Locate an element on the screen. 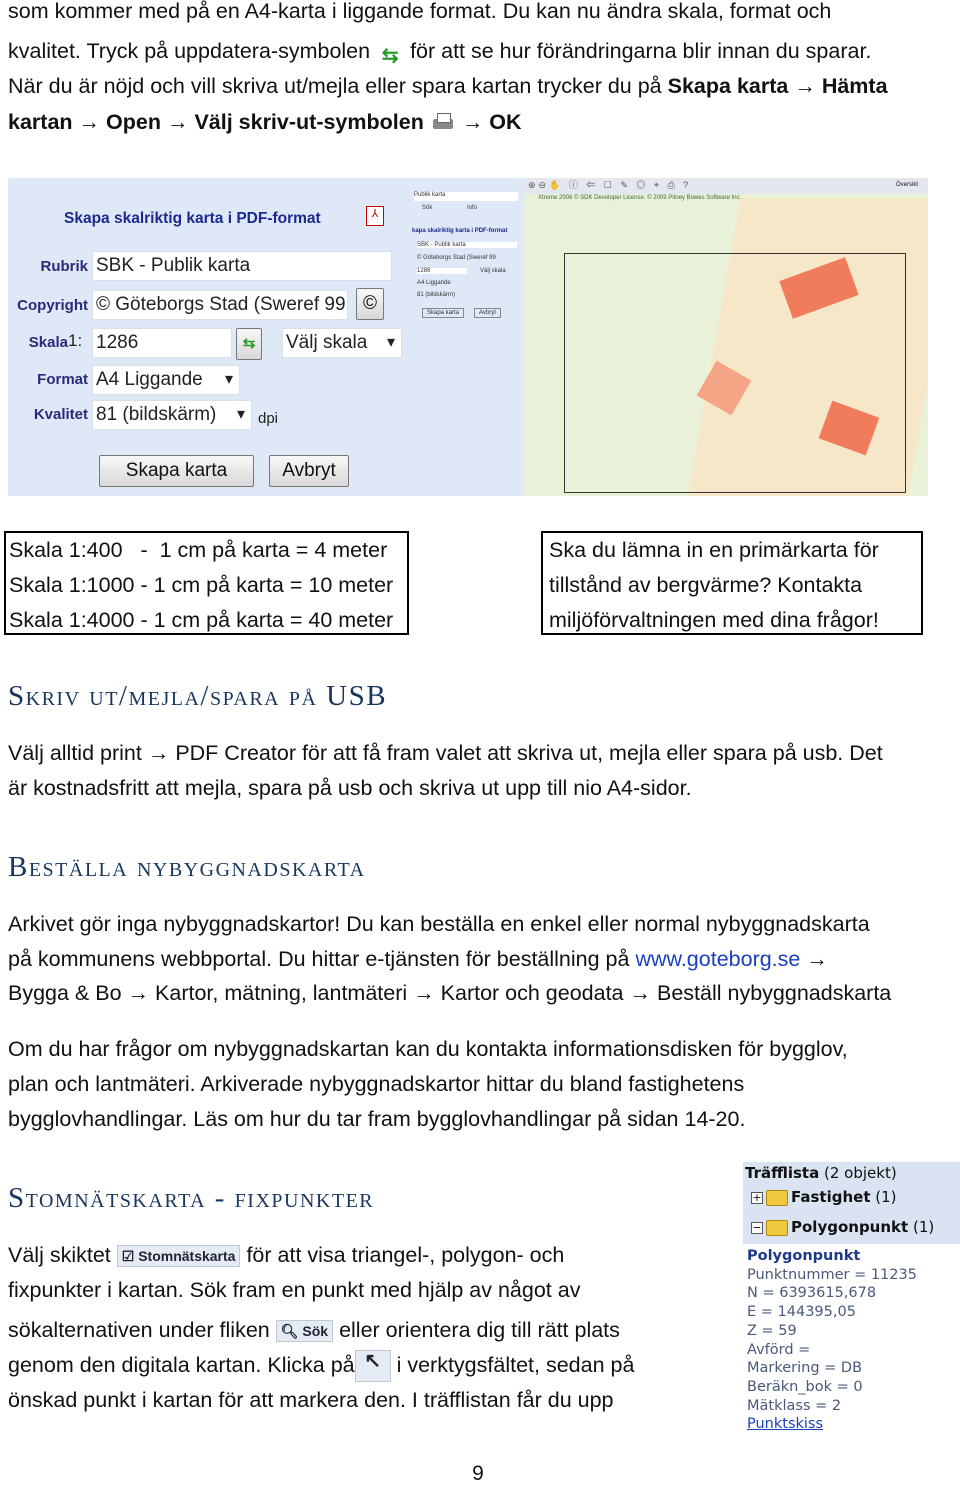 The width and height of the screenshot is (960, 1486). text: Välj alltid print is located at coordinates (75, 753).